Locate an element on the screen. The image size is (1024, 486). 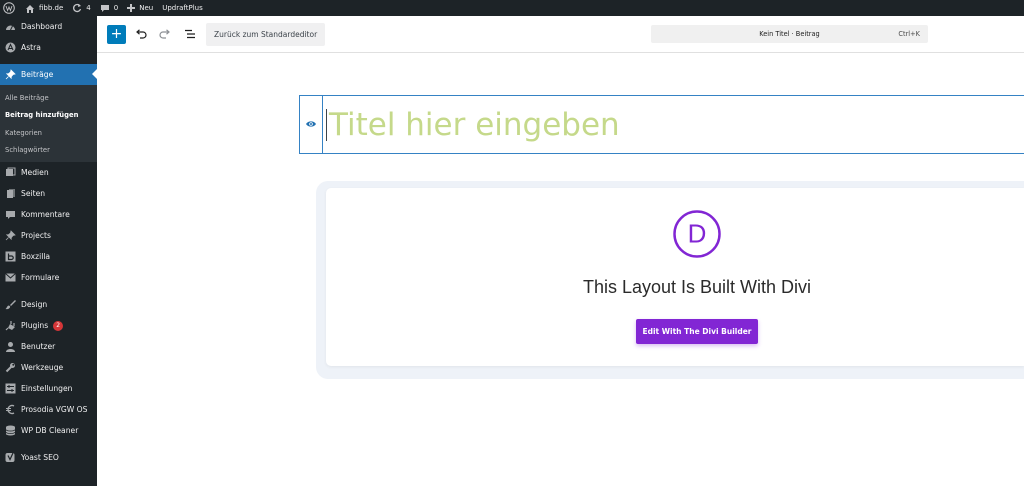
menu-beitraege-label: Beiträge is located at coordinates (37, 74).